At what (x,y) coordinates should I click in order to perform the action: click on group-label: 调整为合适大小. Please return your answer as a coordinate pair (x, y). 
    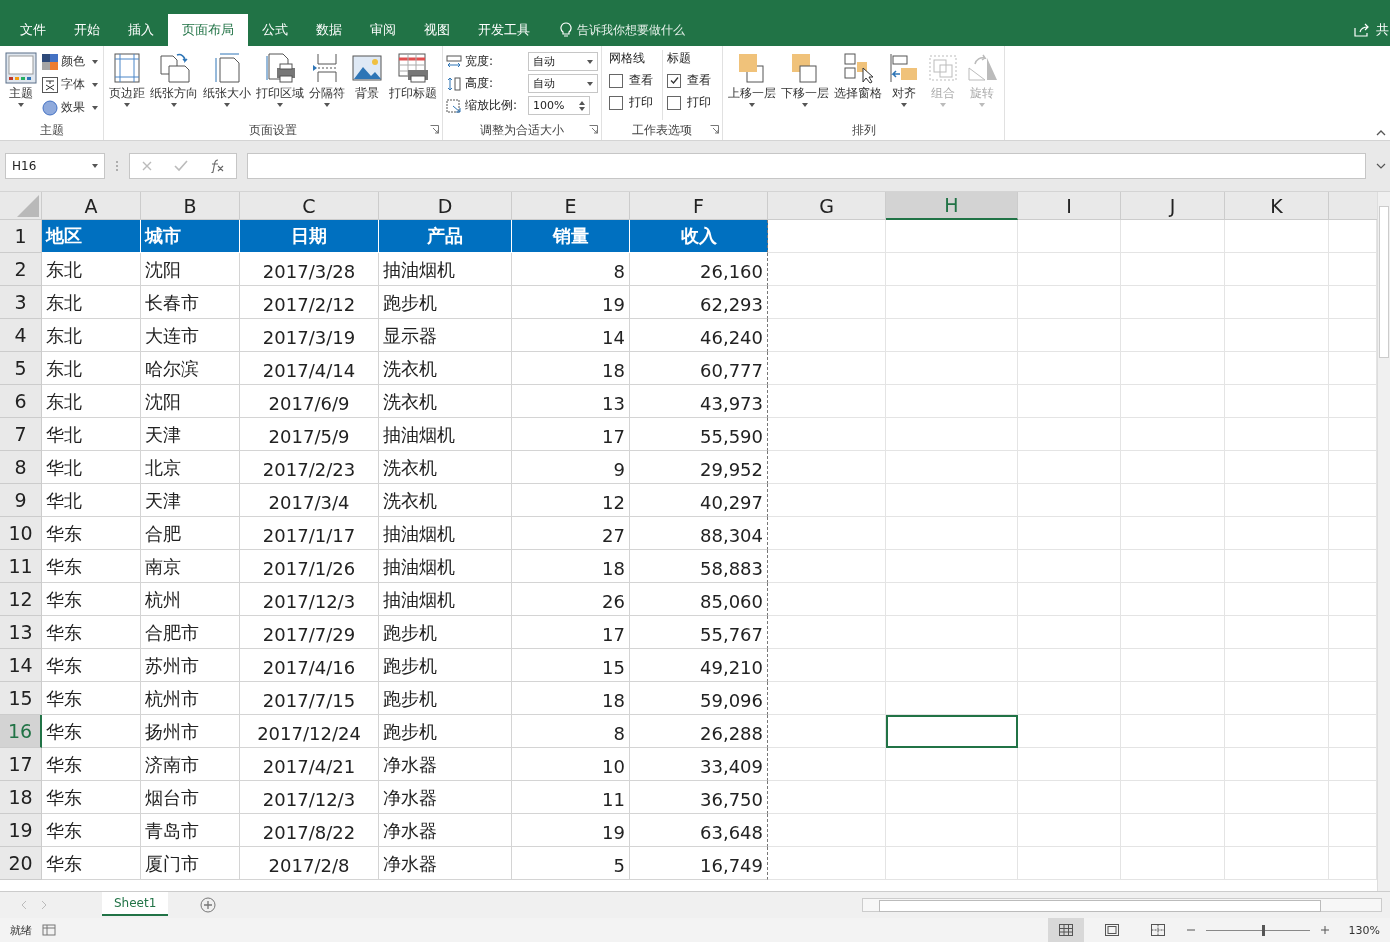
    Looking at the image, I should click on (522, 130).